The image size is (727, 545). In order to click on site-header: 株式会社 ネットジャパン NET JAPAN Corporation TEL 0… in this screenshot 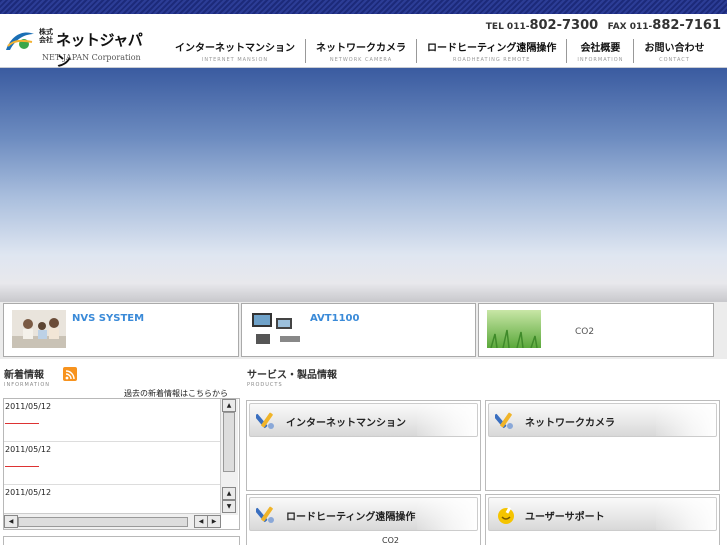, I will do `click(363, 42)`.